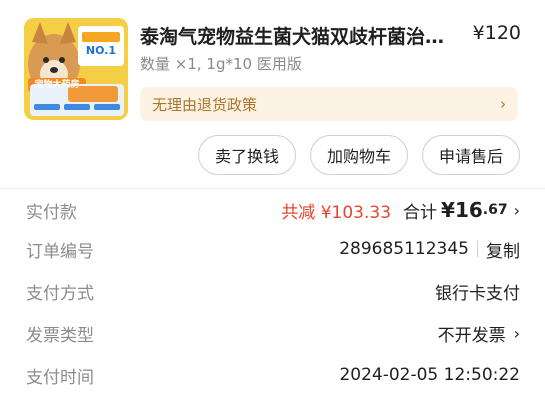  What do you see at coordinates (273, 291) in the screenshot?
I see `payment-method-row: 支付方式 银行卡支付` at bounding box center [273, 291].